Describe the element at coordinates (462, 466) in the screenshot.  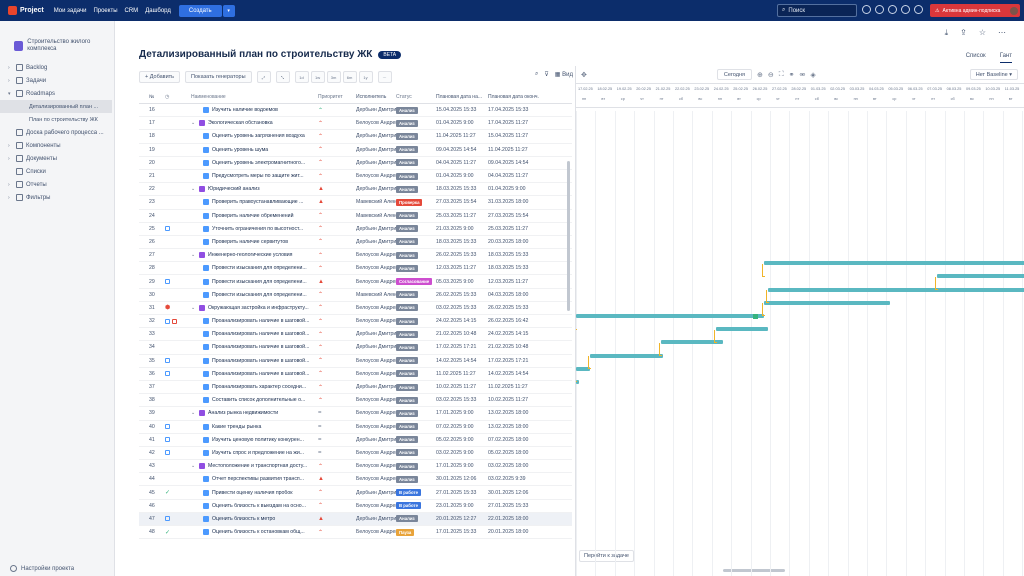
I see `start-date: 17.01.2025 9:00` at that location.